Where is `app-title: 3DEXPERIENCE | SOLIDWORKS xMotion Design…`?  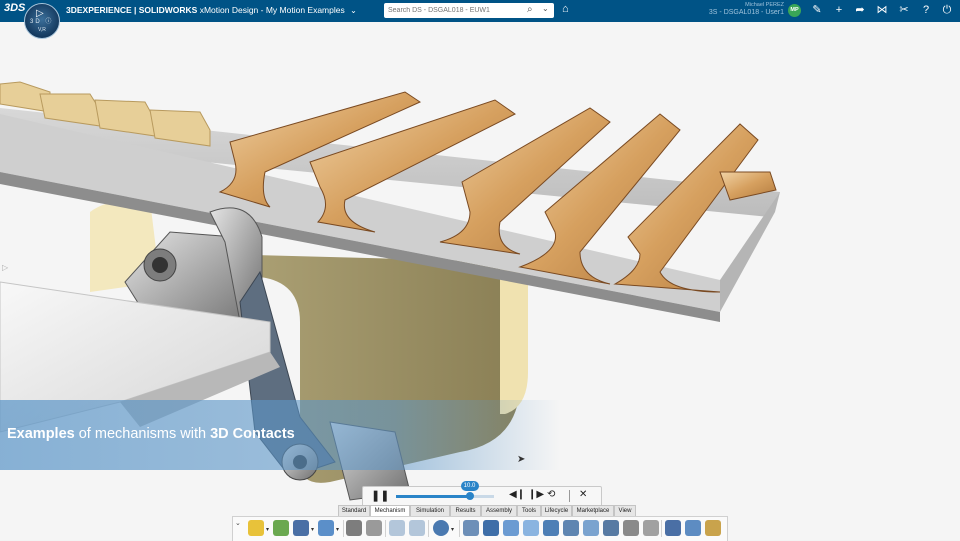
app-title: 3DEXPERIENCE | SOLIDWORKS xMotion Design… is located at coordinates (211, 10).